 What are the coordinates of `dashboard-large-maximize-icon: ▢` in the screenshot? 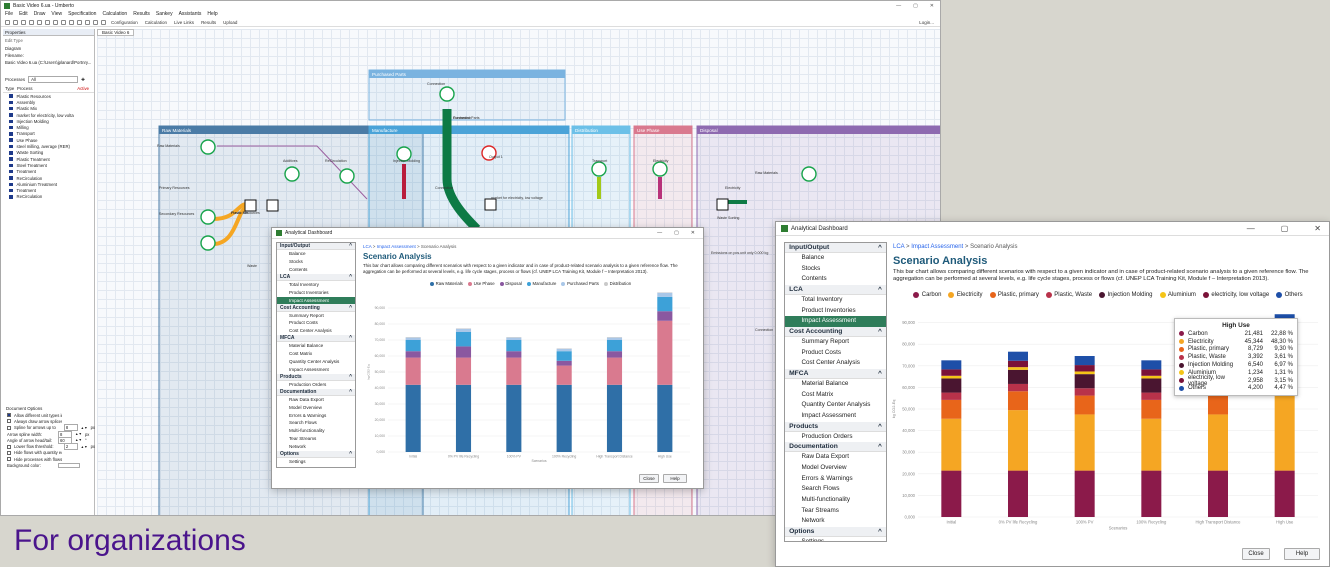 It's located at (1285, 228).